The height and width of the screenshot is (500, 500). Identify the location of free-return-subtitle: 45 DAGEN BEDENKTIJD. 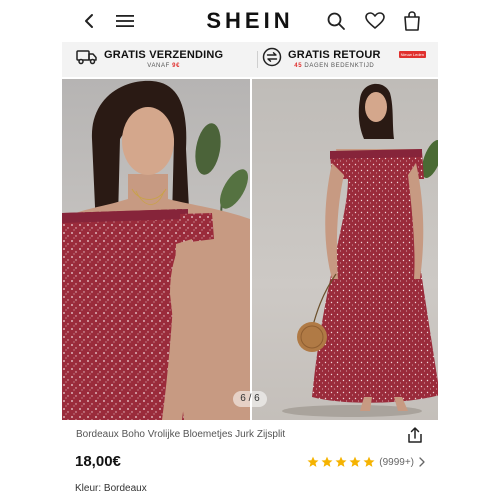
(334, 66).